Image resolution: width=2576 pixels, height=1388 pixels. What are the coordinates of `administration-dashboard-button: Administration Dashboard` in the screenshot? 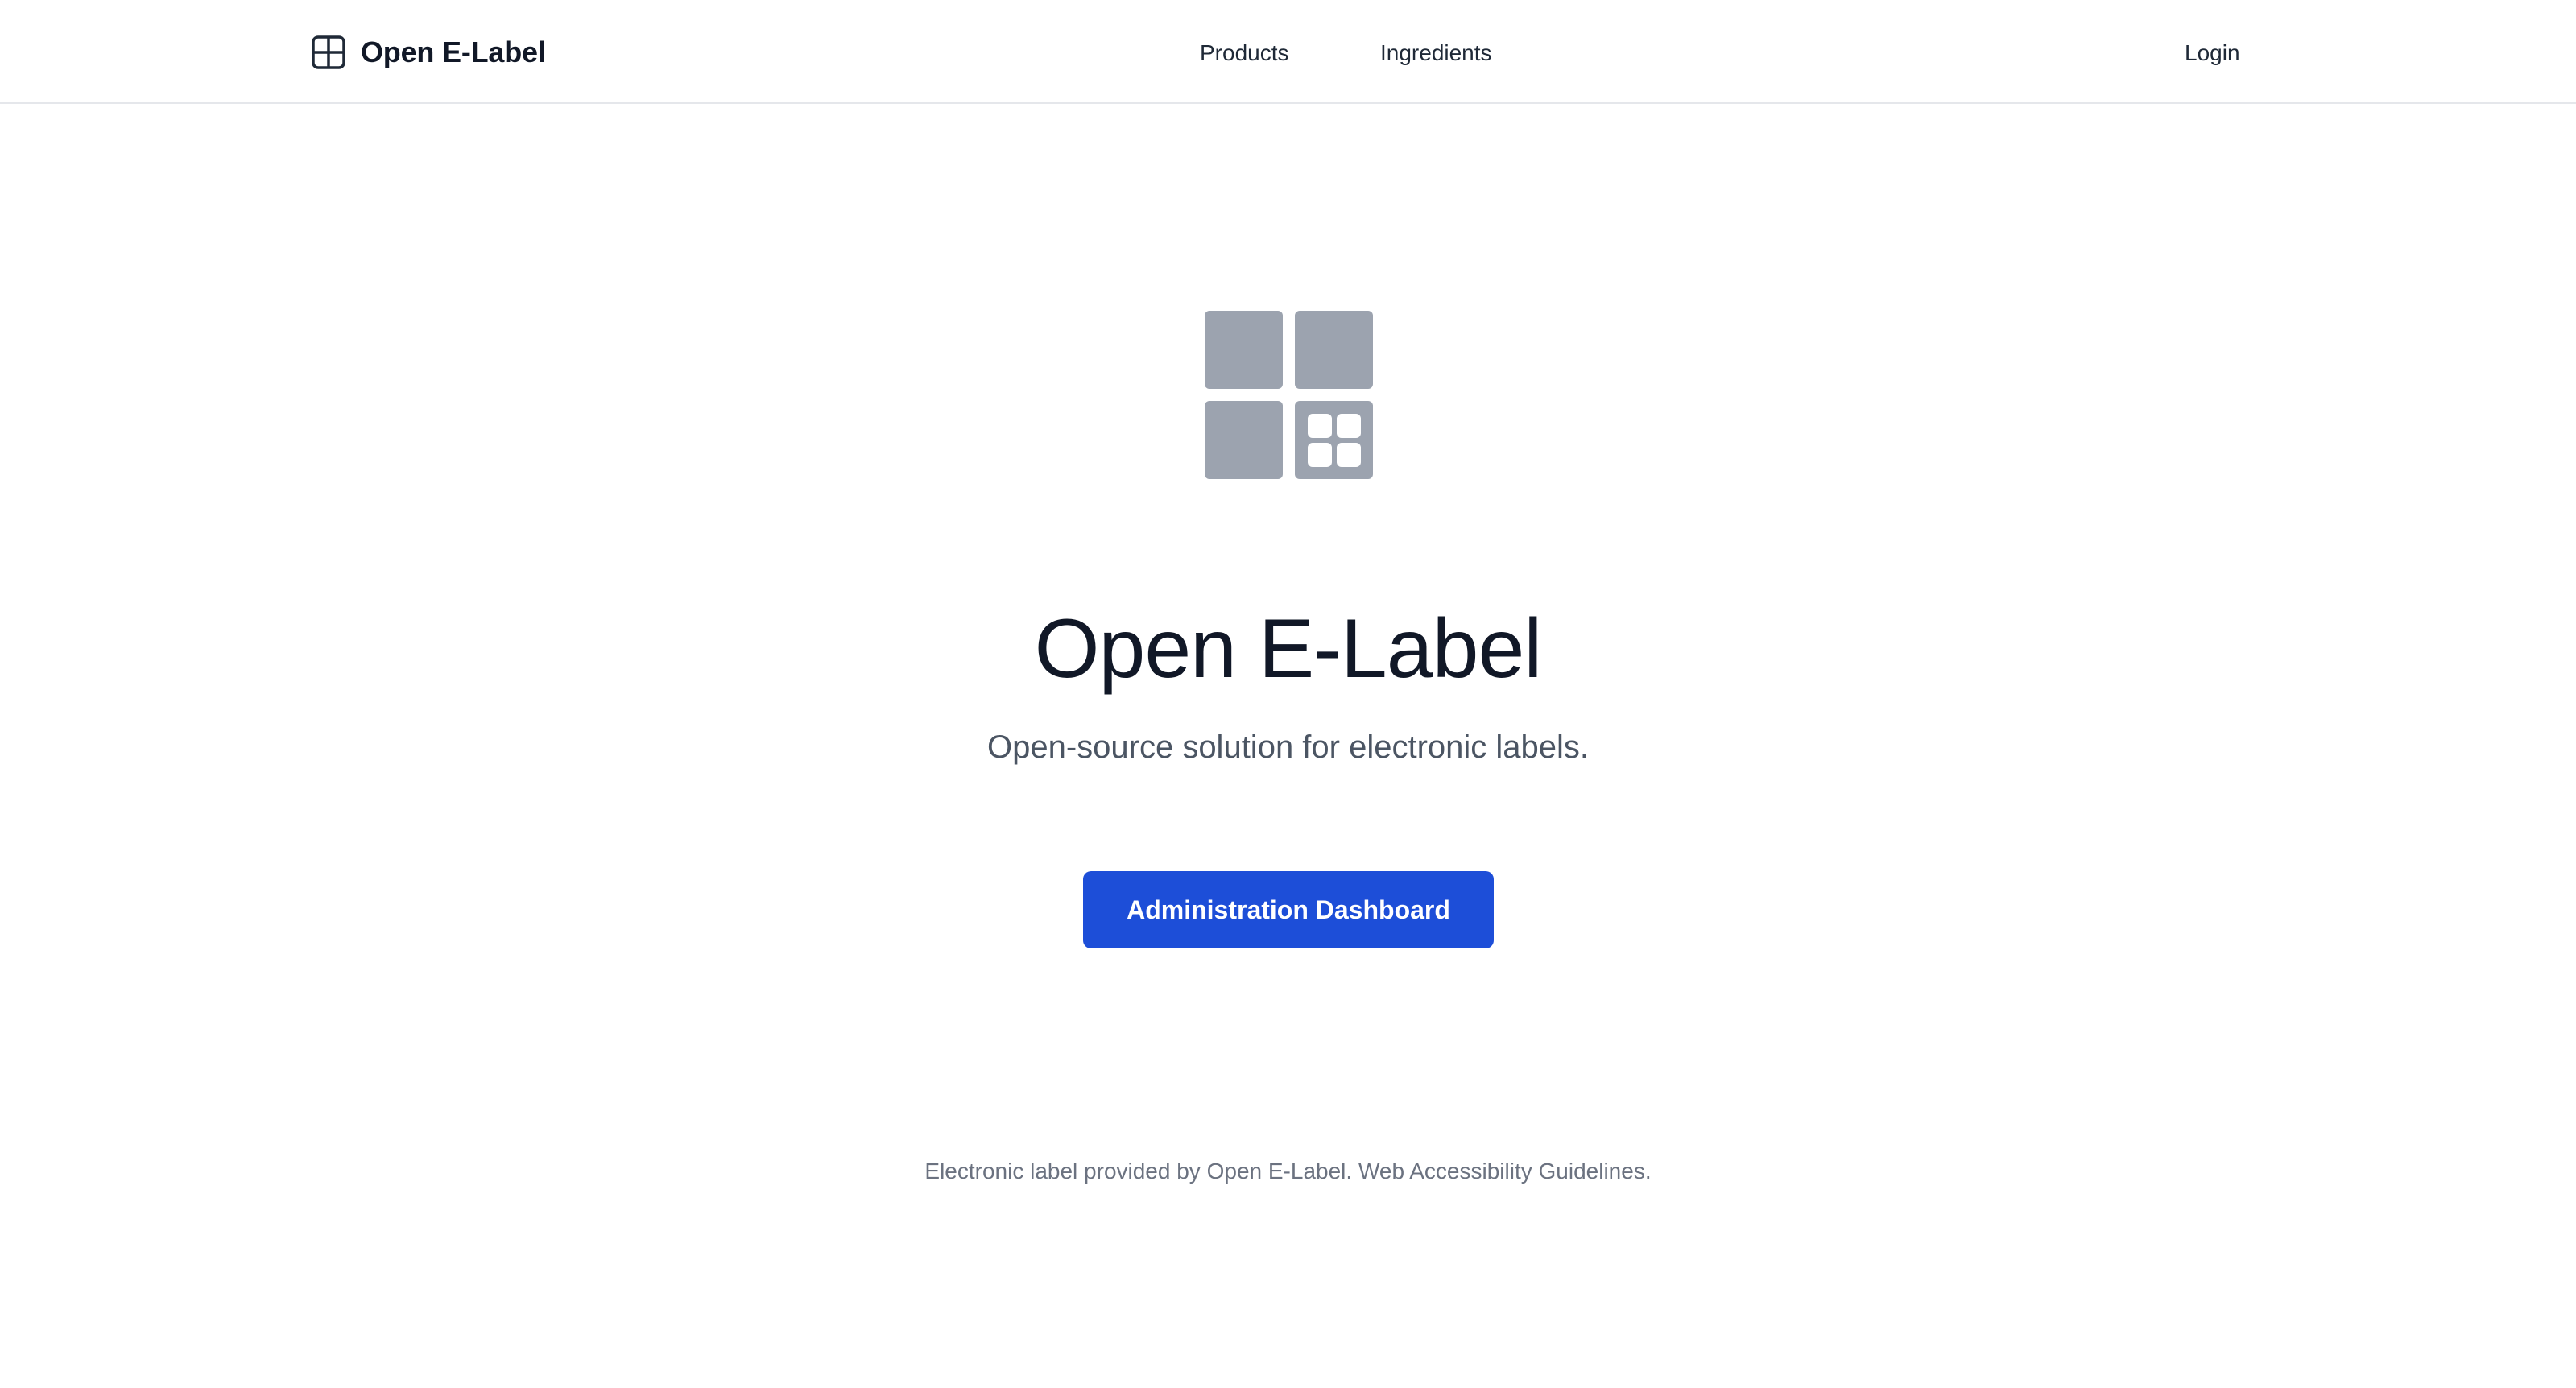 It's located at (1288, 909).